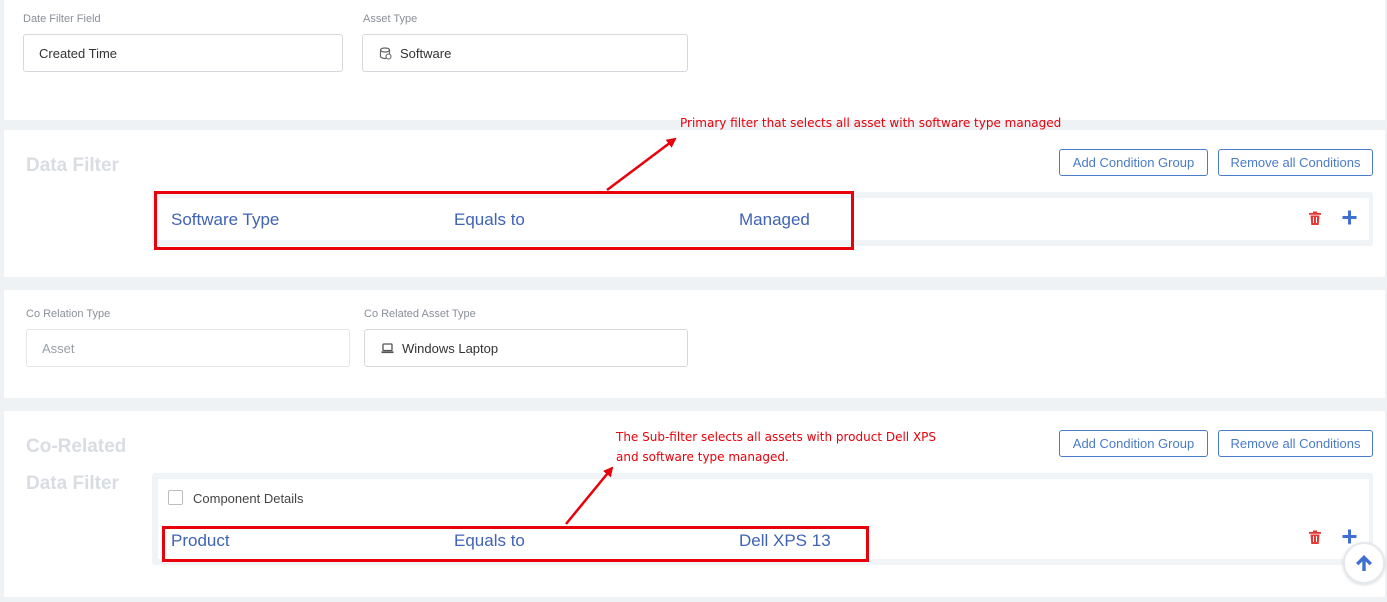 This screenshot has width=1387, height=602. I want to click on co-relation-type-value: Asset, so click(58, 348).